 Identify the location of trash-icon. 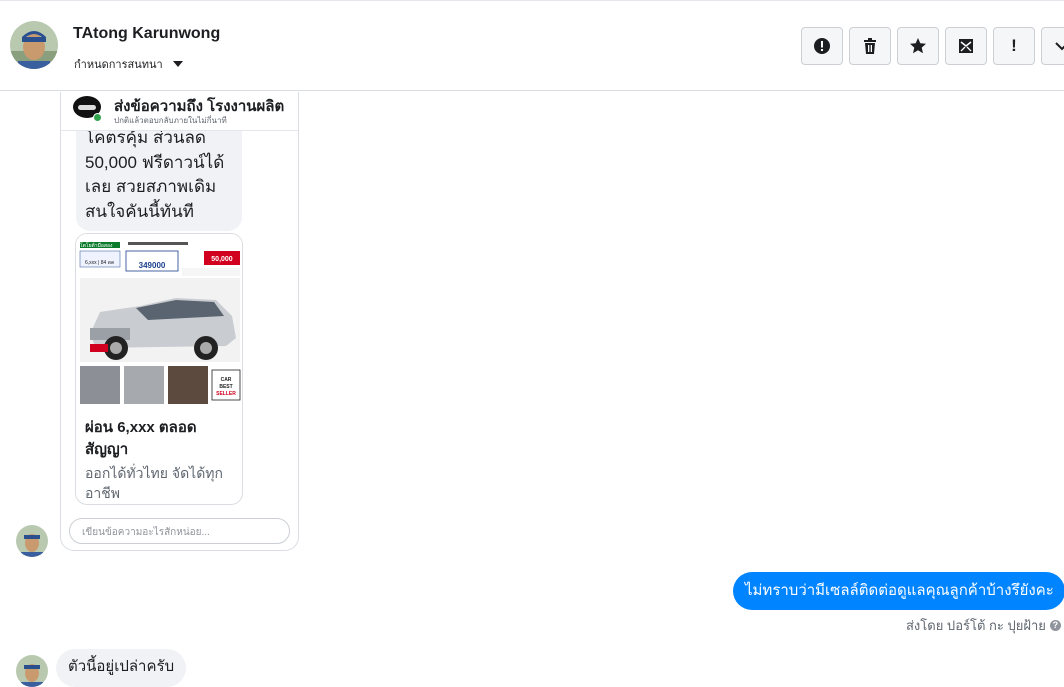
(870, 46).